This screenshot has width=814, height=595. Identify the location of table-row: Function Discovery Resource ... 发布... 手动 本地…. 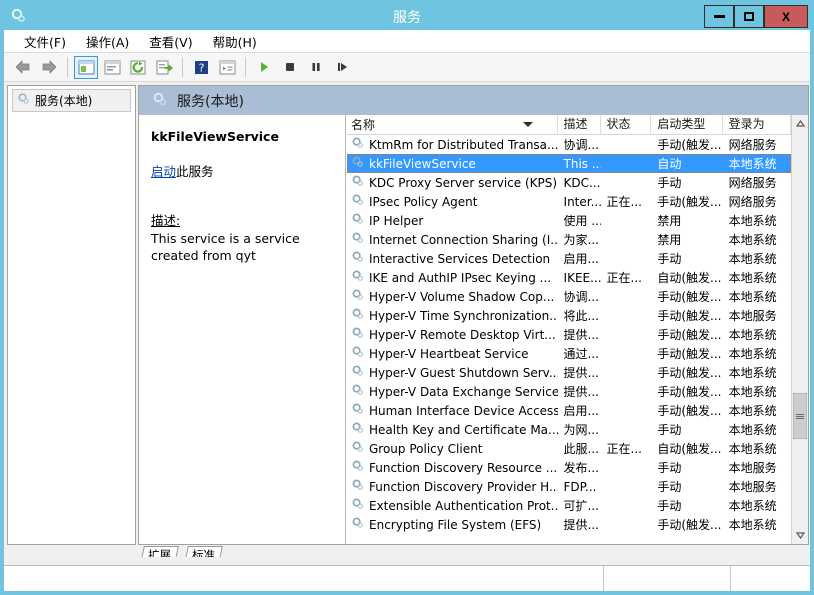
(569, 467).